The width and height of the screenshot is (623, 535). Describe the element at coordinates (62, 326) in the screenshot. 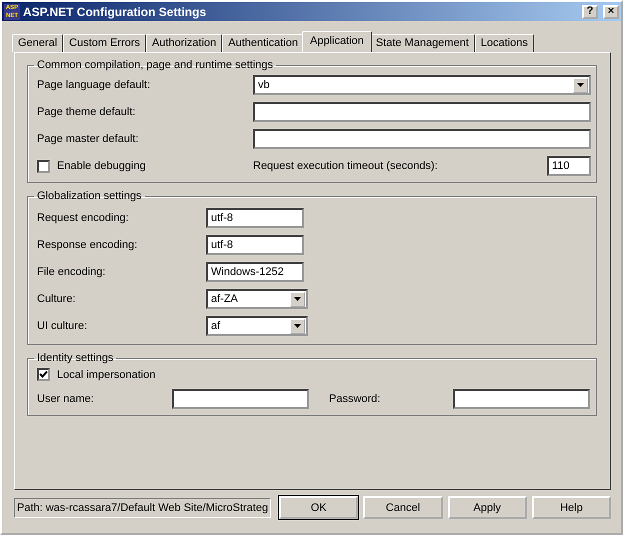

I see `field-label: UI culture:` at that location.